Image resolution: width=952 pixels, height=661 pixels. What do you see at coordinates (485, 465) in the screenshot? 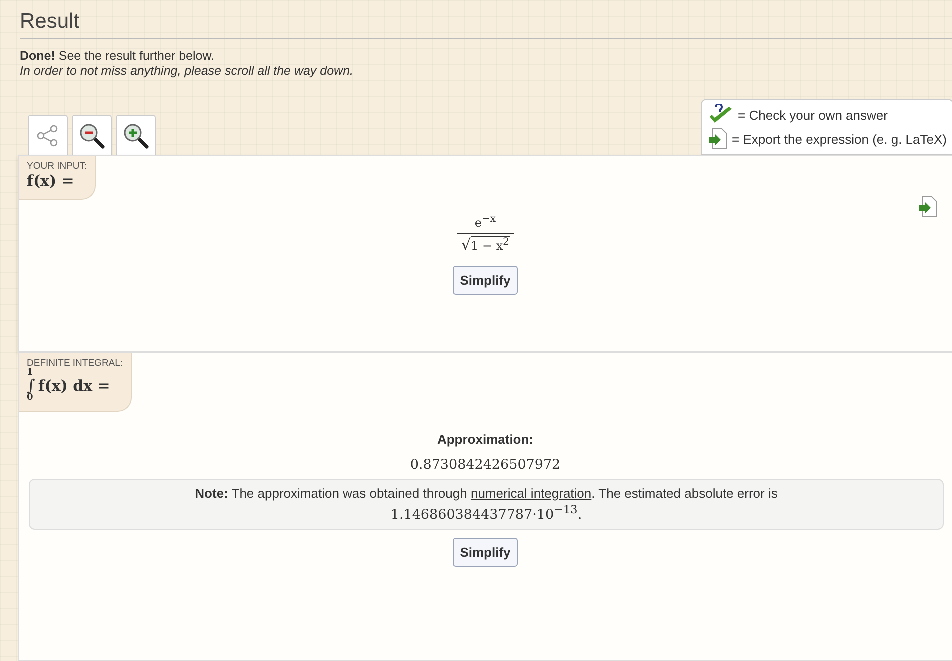
I see `approximation-value: 0.8730842426507972` at bounding box center [485, 465].